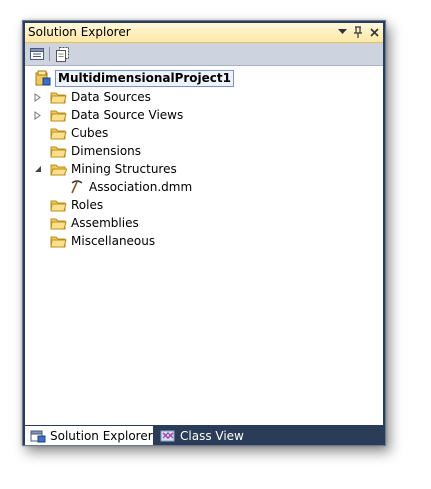 This screenshot has width=431, height=489. I want to click on tree-item-data-source-views: Data Source Views, so click(108, 115).